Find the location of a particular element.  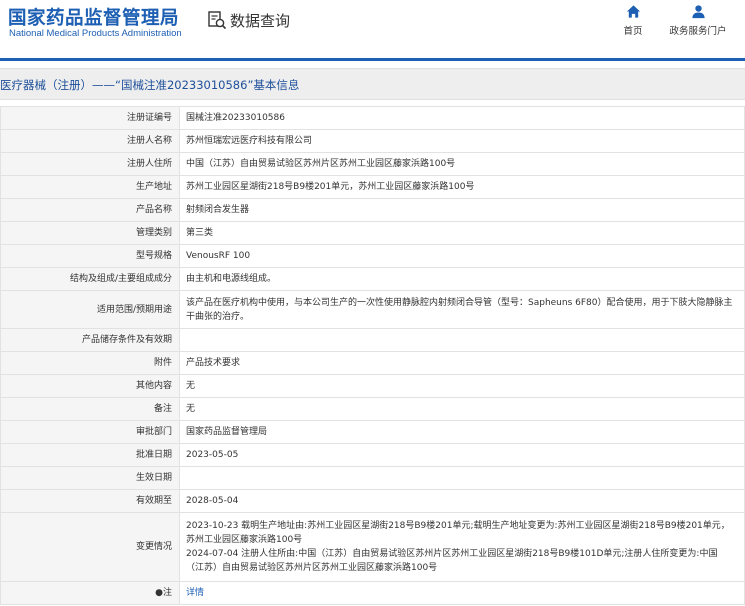

table-row: 附件 产品技术要求 is located at coordinates (372, 363).